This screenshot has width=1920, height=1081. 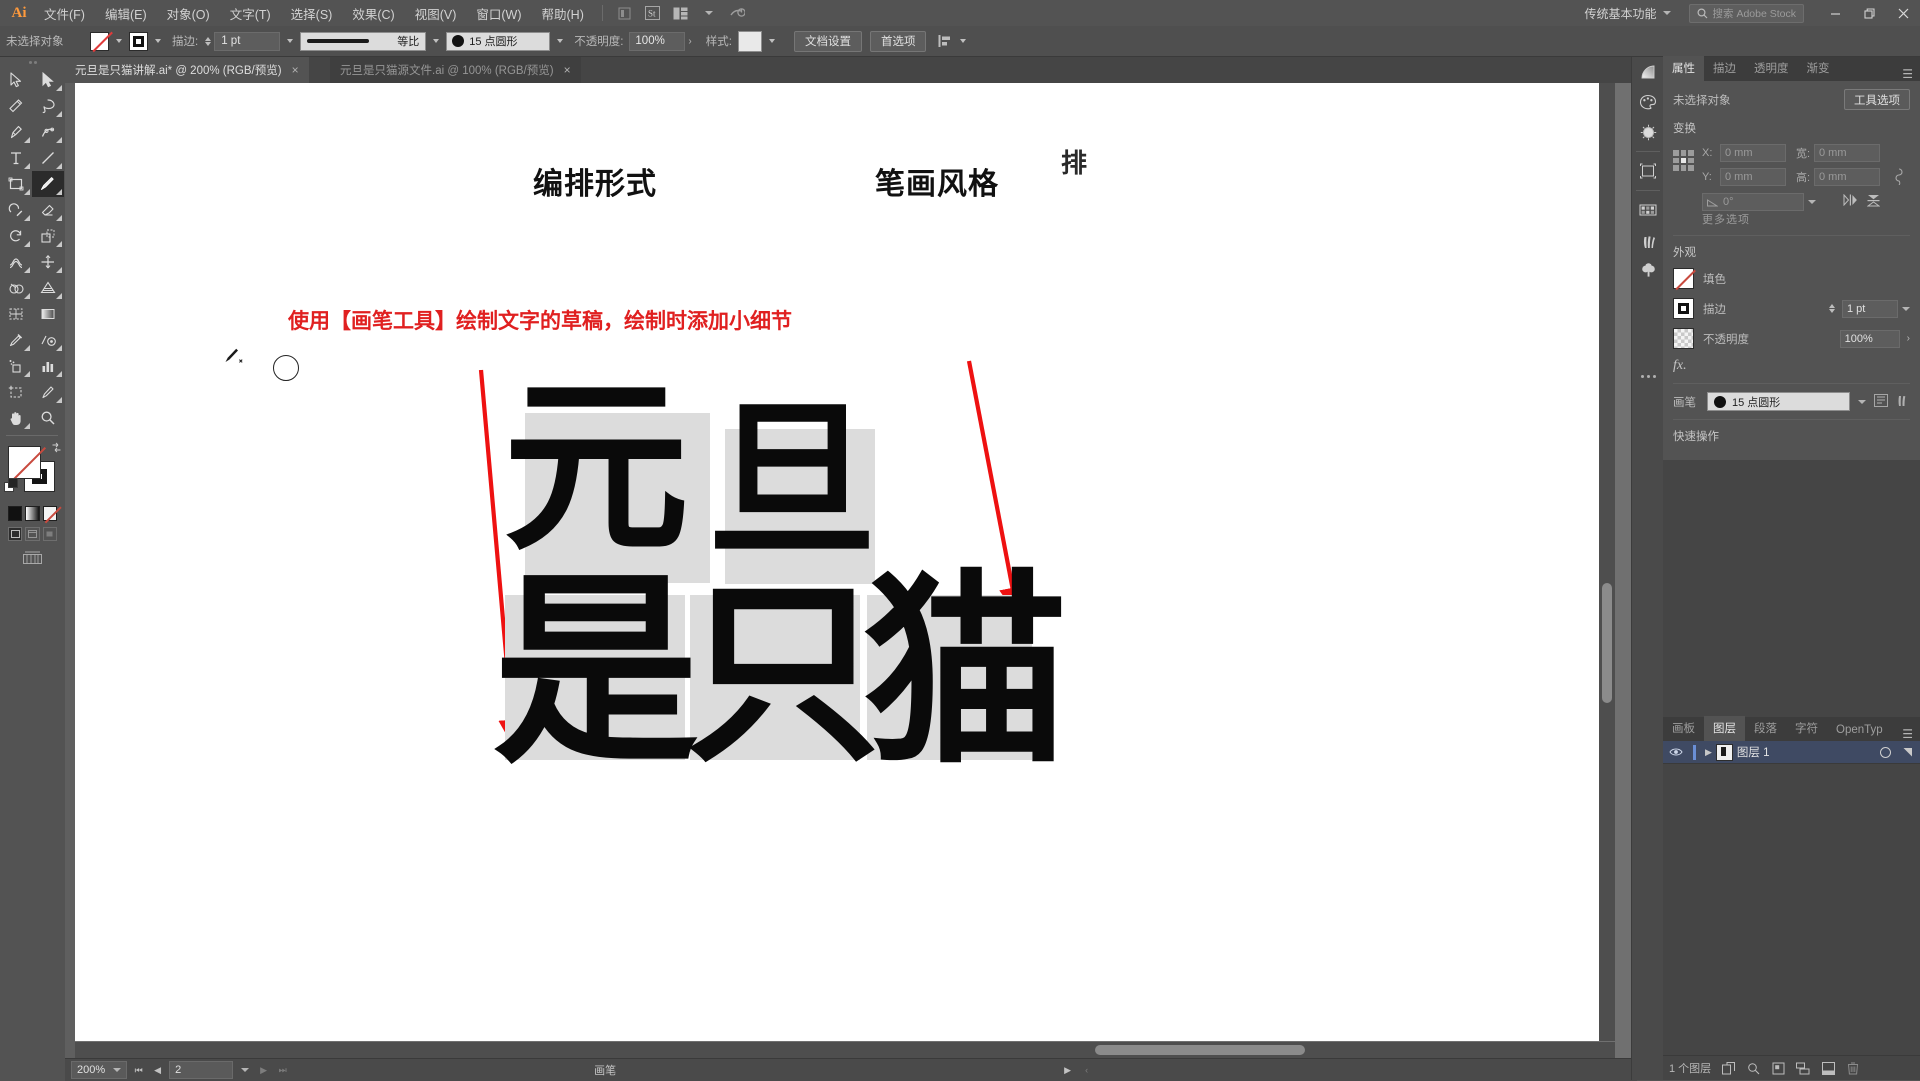 What do you see at coordinates (657, 41) in the screenshot?
I see `opacity-input: 100%` at bounding box center [657, 41].